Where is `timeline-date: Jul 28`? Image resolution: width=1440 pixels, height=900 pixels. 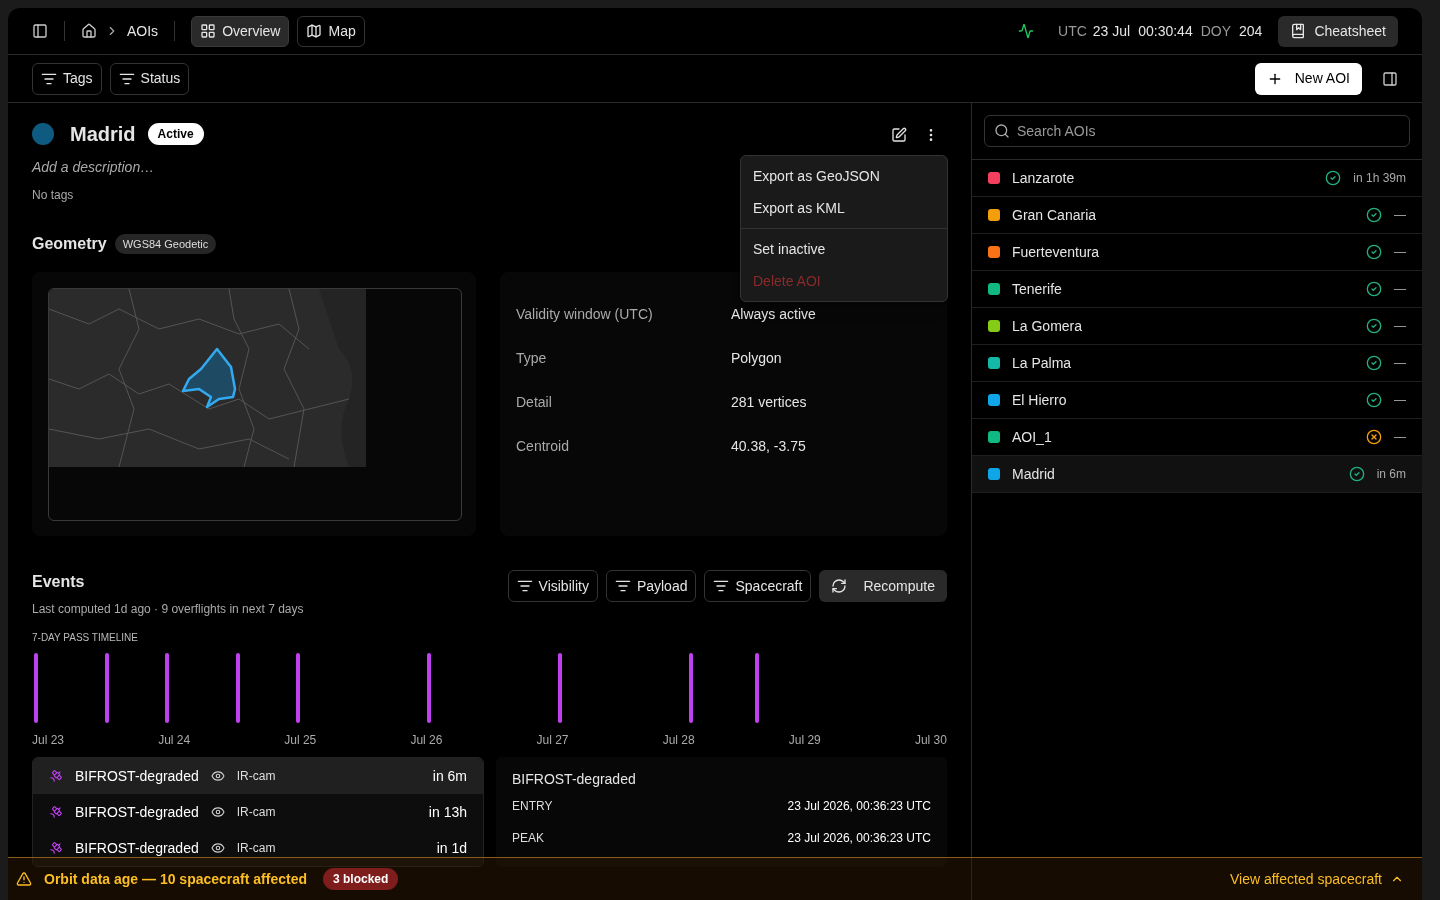 timeline-date: Jul 28 is located at coordinates (678, 740).